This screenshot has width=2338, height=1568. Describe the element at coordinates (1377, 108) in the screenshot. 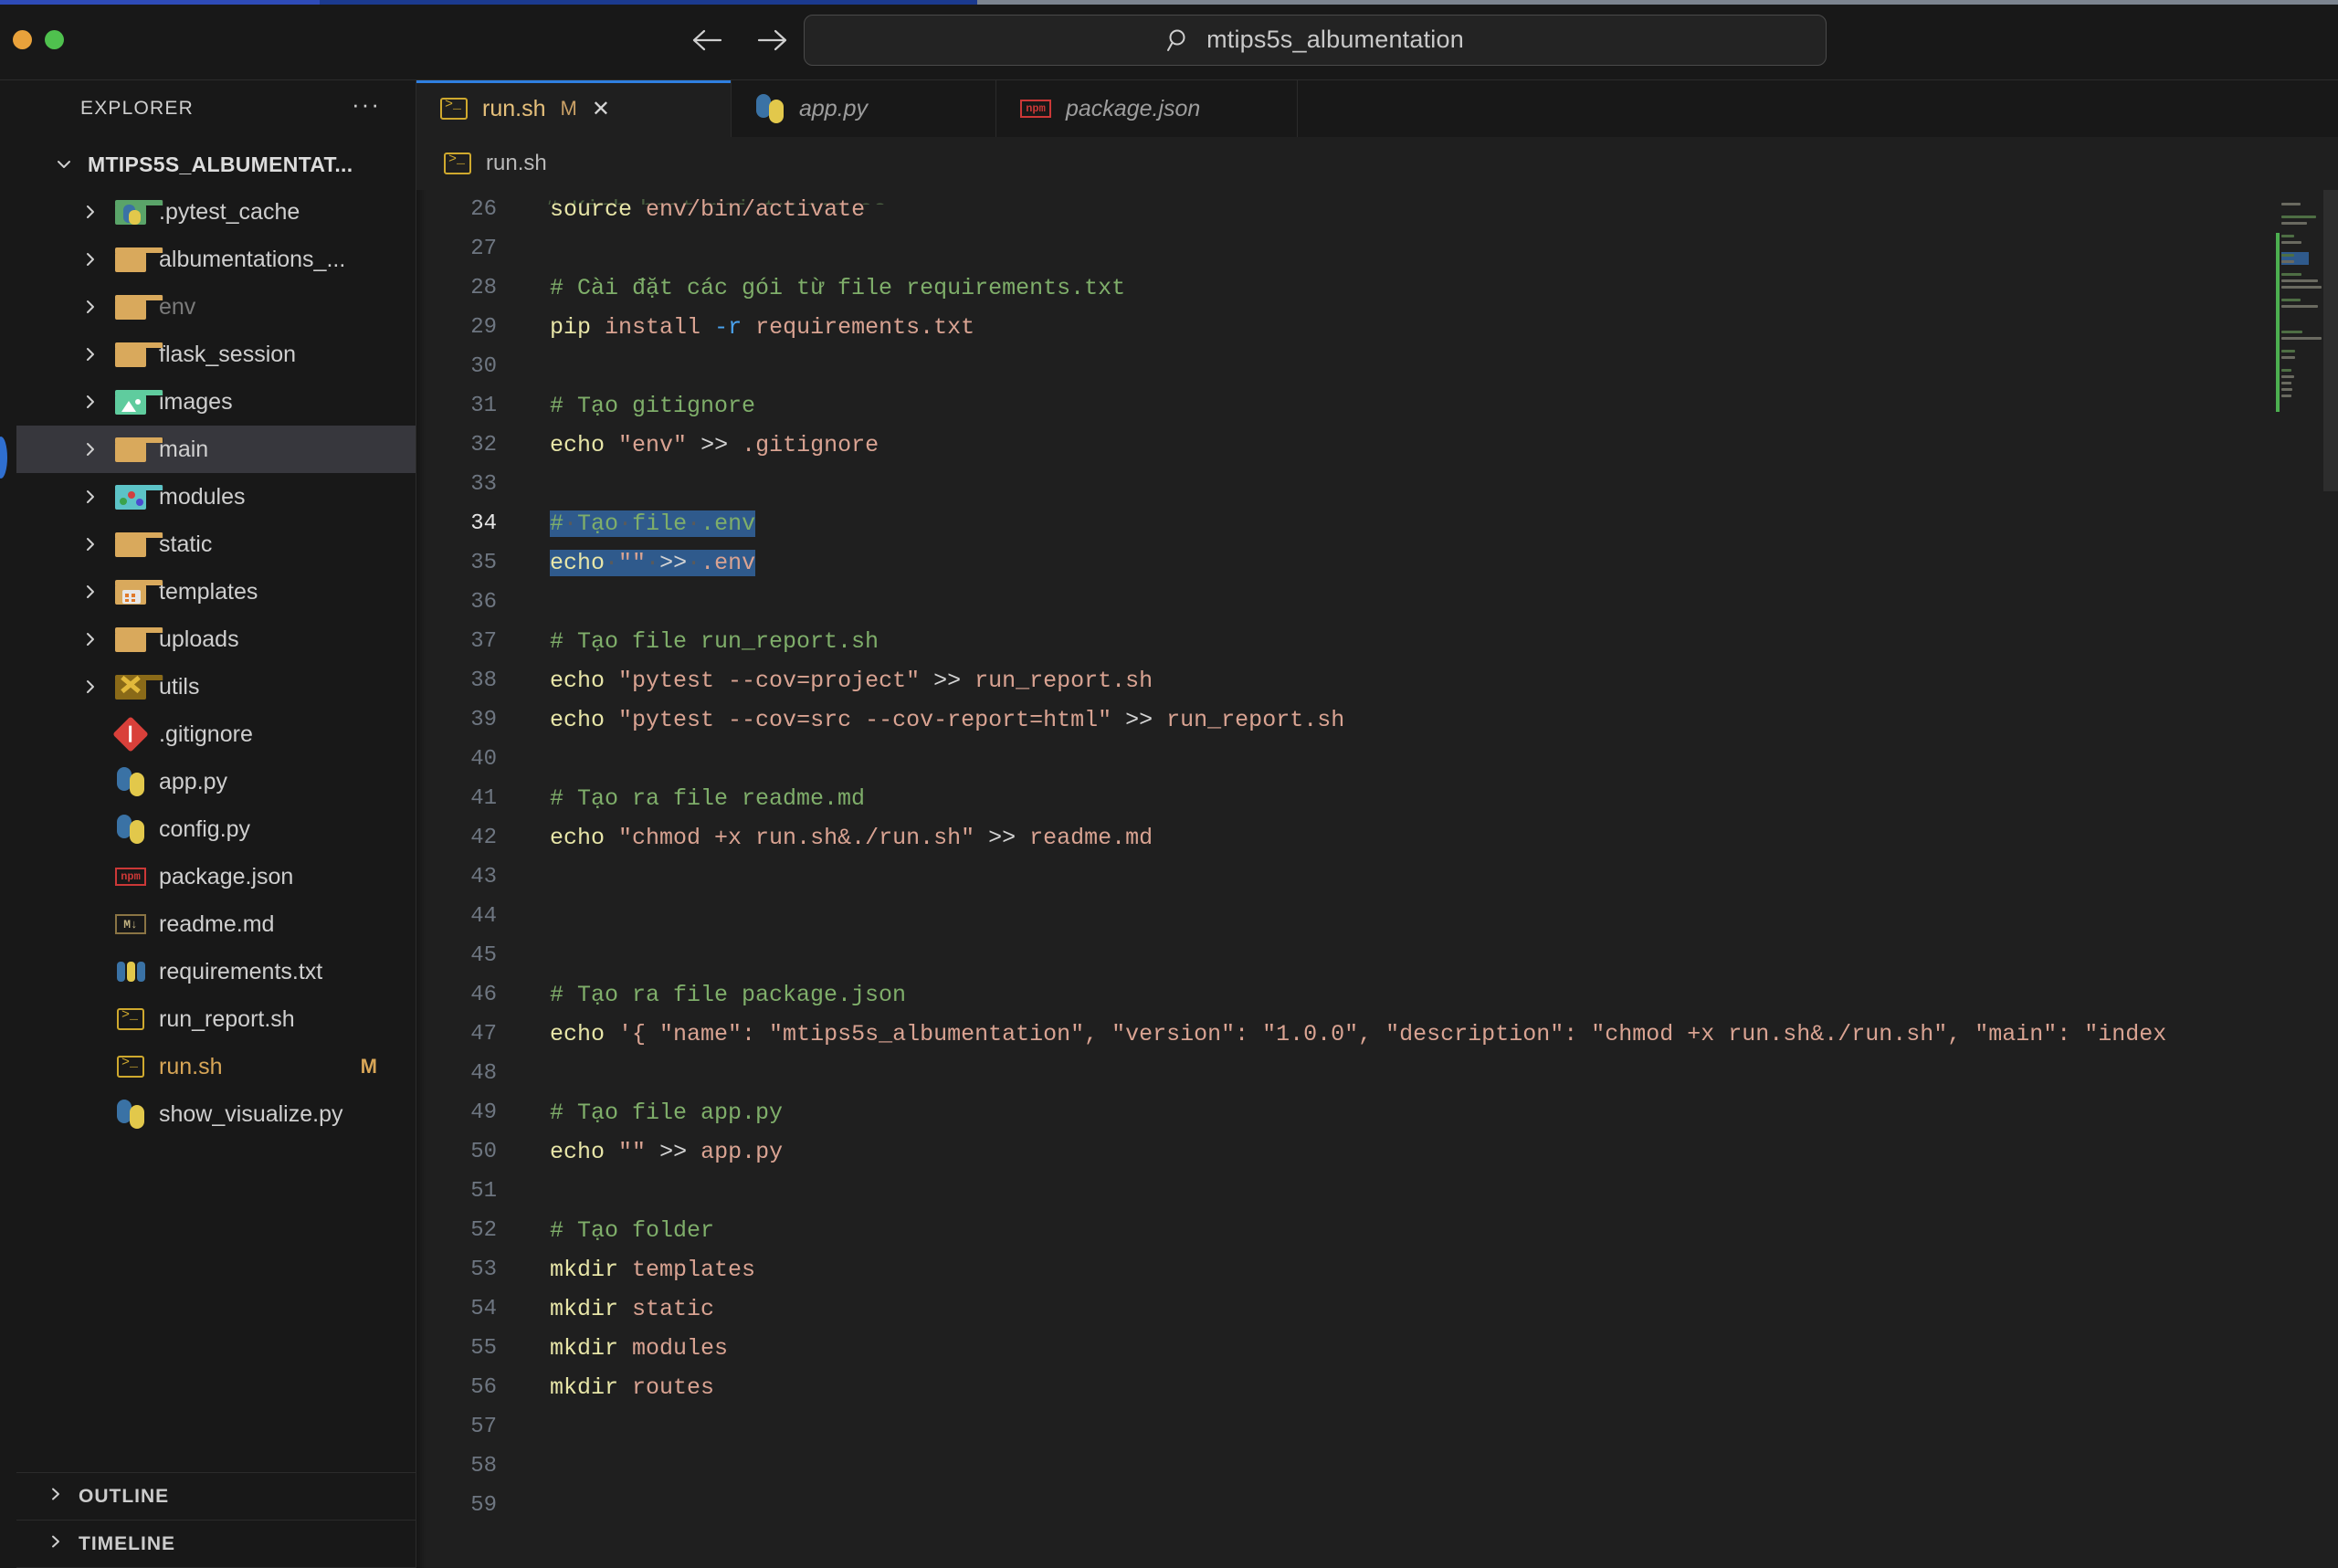

I see `editor-tab-bar: run.sh M ✕ app.py npm package.json` at that location.